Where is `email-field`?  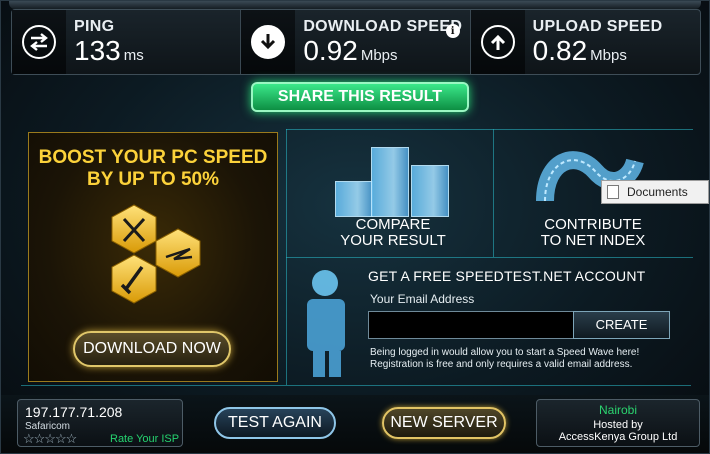 email-field is located at coordinates (471, 325).